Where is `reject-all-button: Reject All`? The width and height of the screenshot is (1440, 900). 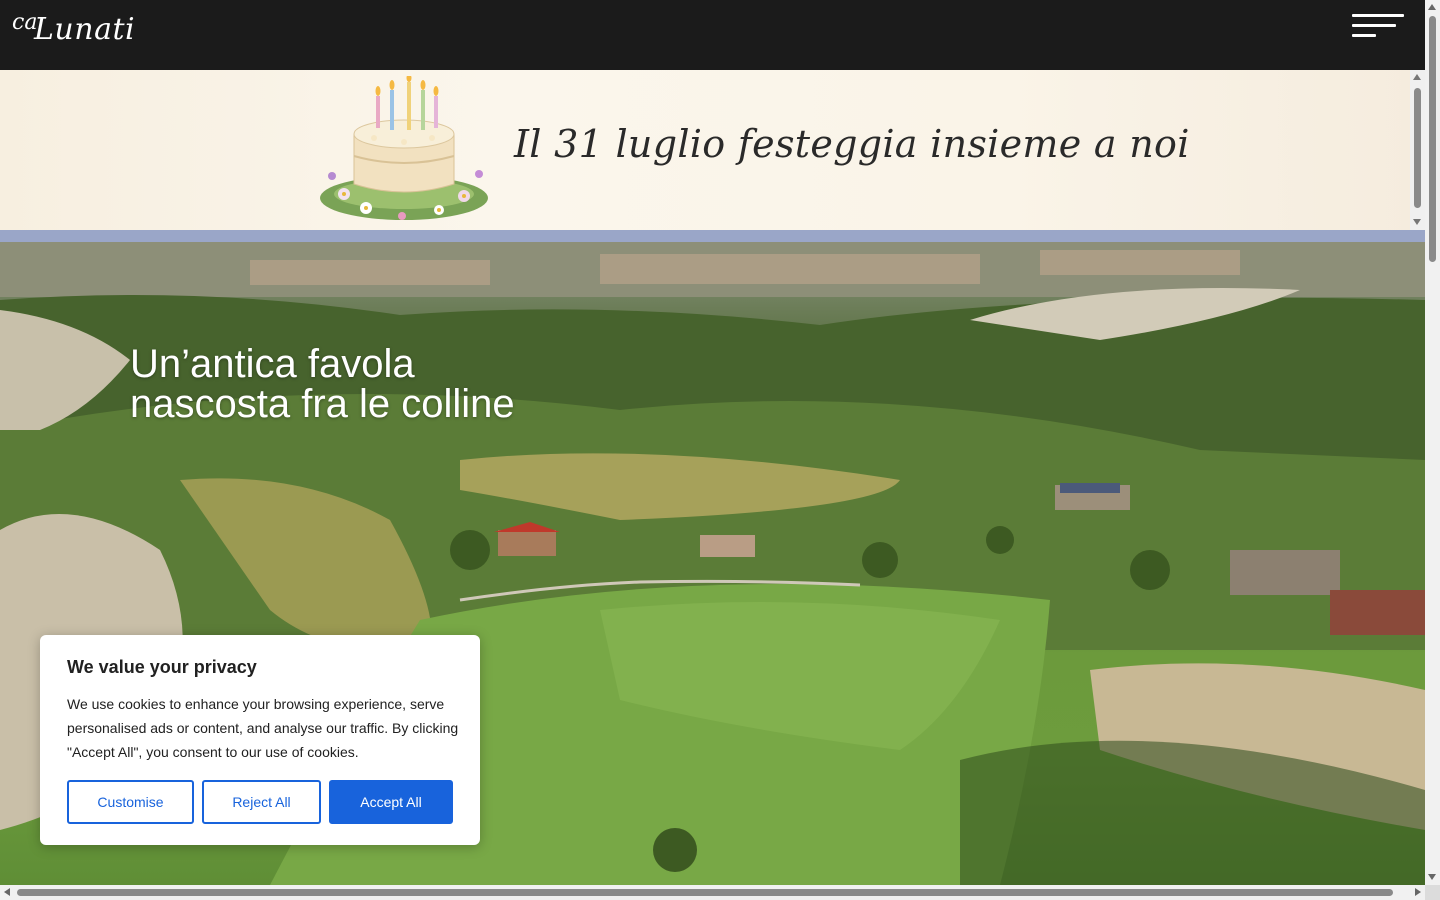
reject-all-button: Reject All is located at coordinates (261, 802).